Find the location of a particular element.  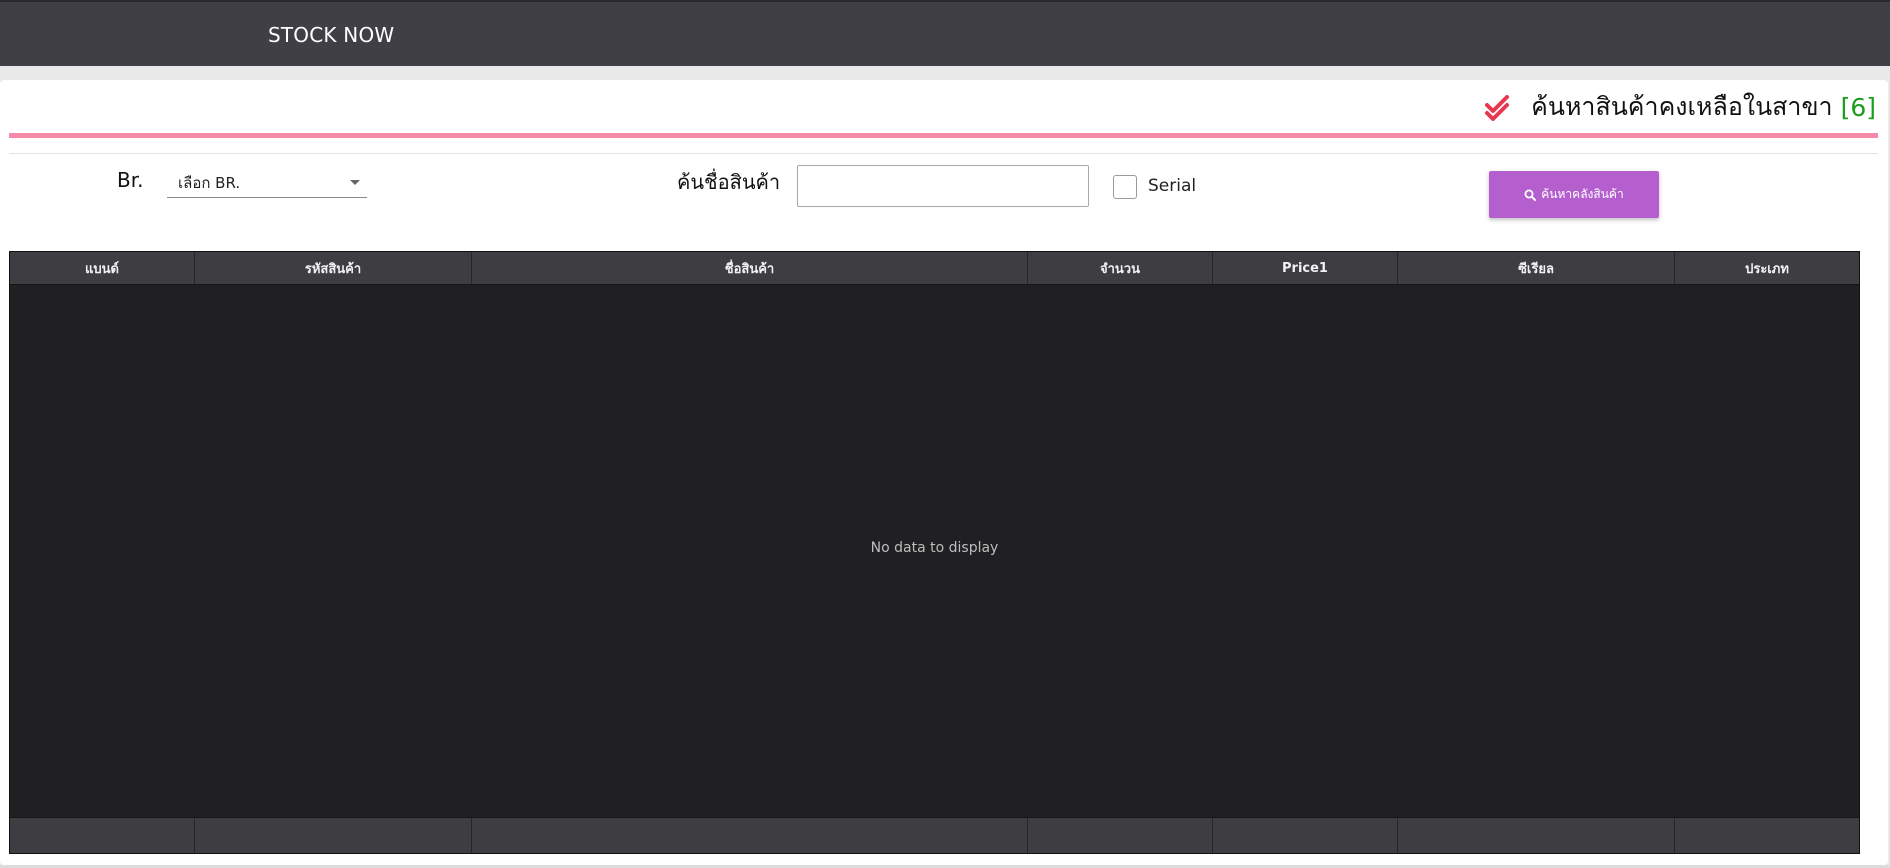

branch-select: เลือก BR. is located at coordinates (267, 183).